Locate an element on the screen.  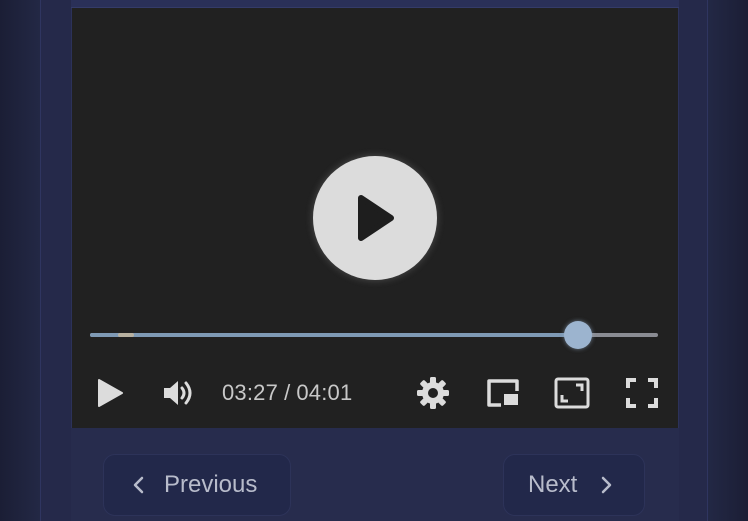
picture-in-picture-icon is located at coordinates (503, 393).